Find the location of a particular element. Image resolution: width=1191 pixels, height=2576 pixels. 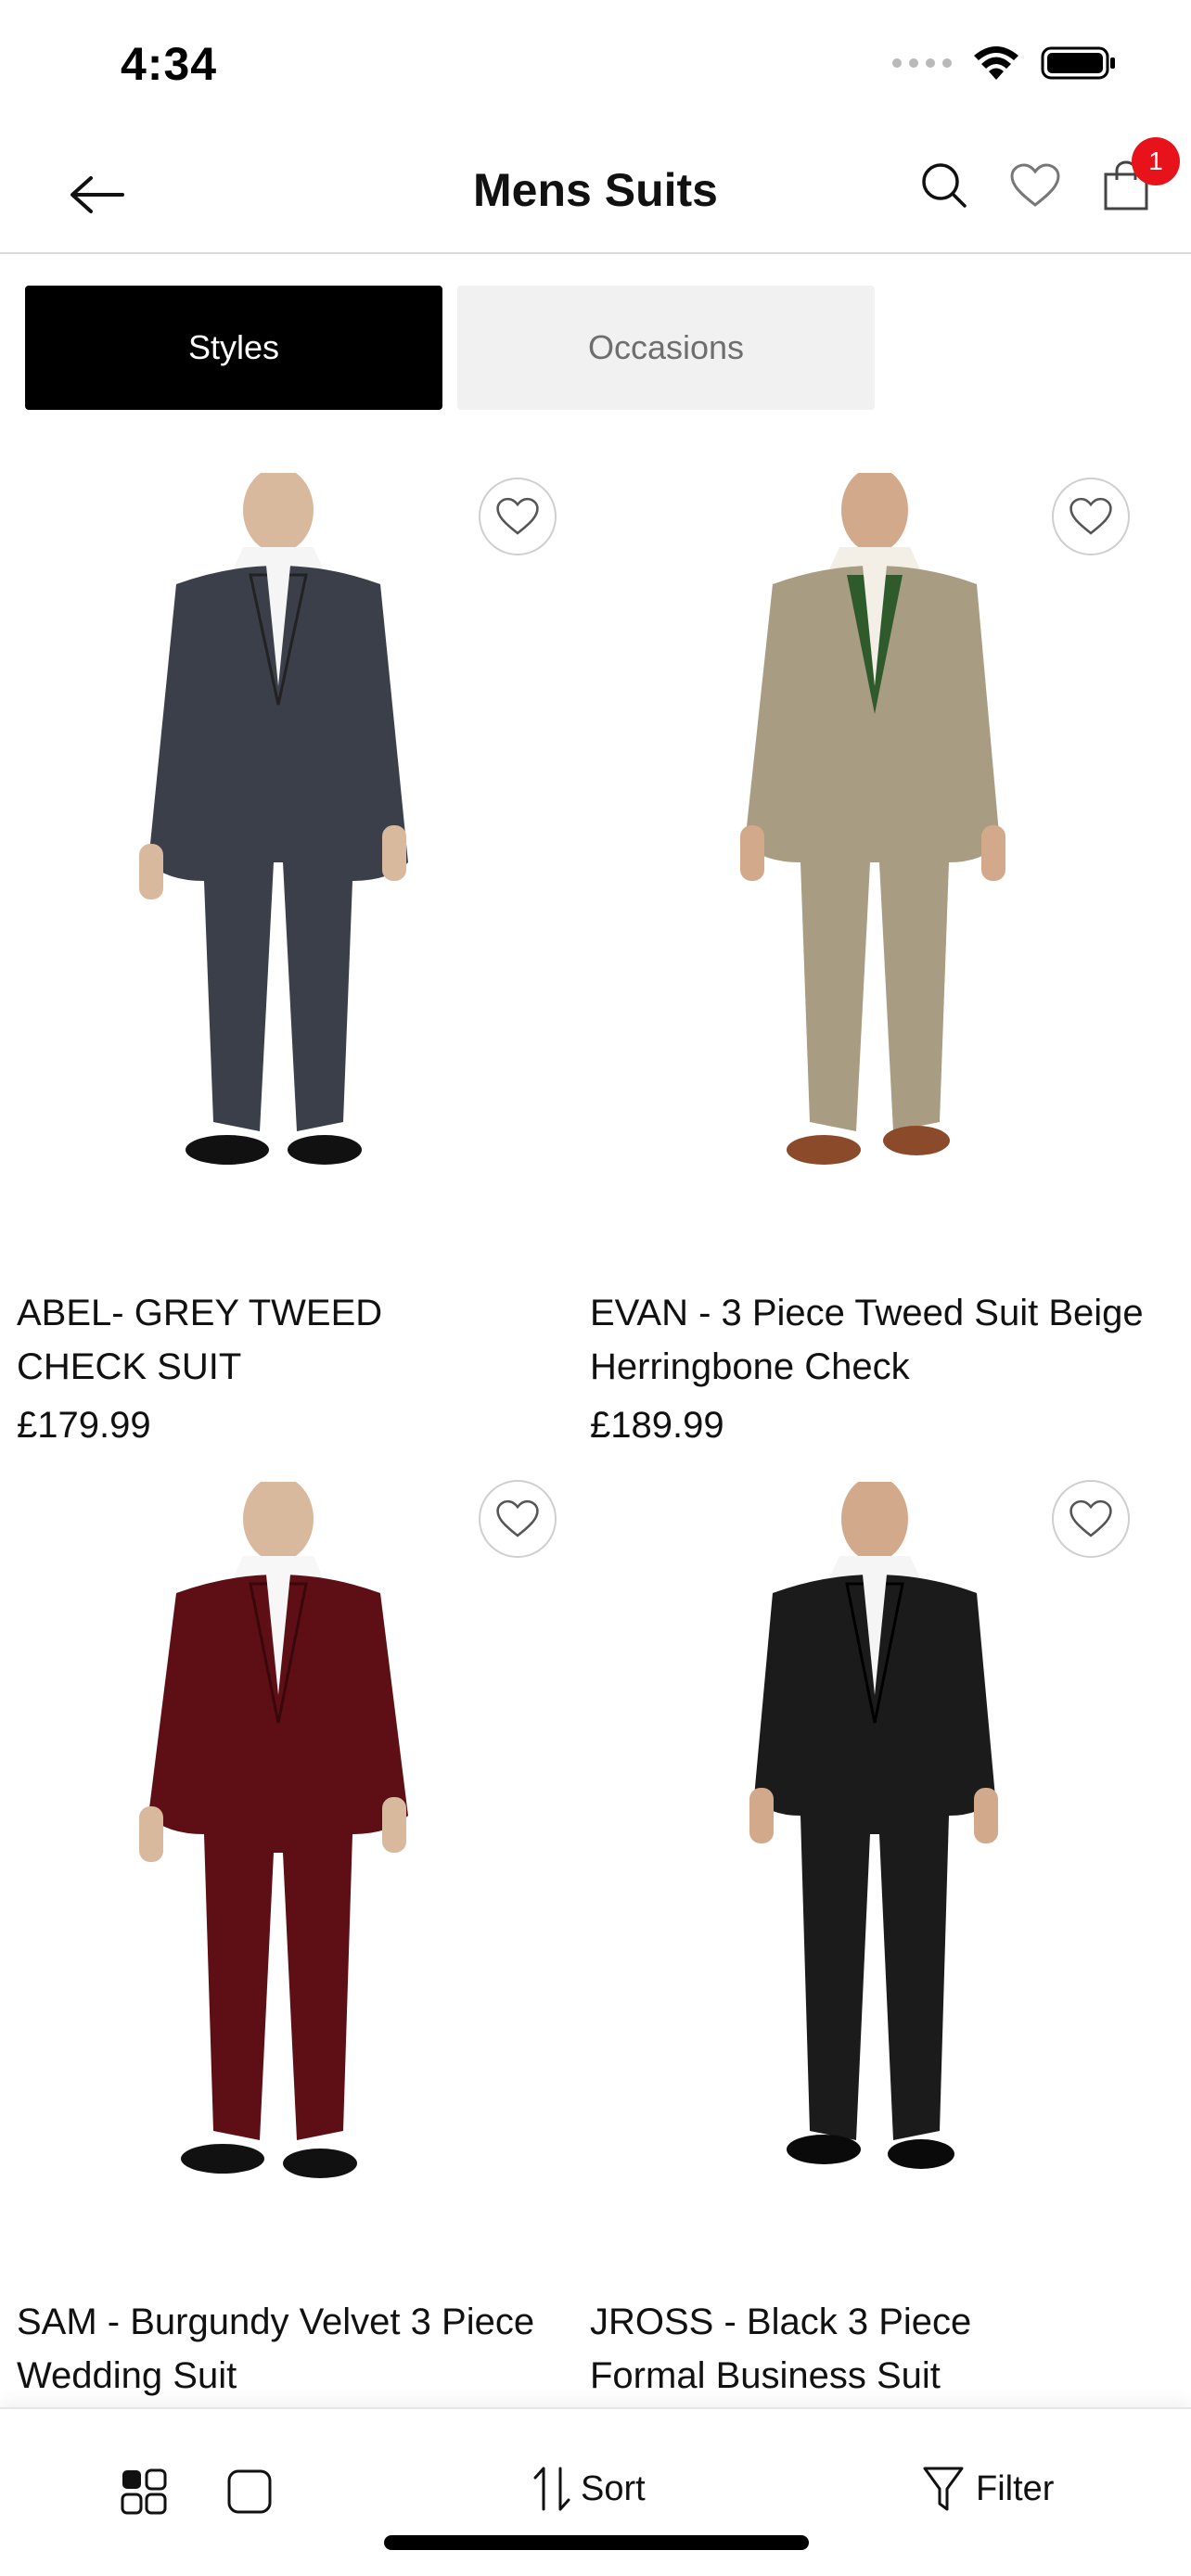

product-price: £189.99 is located at coordinates (657, 1425).